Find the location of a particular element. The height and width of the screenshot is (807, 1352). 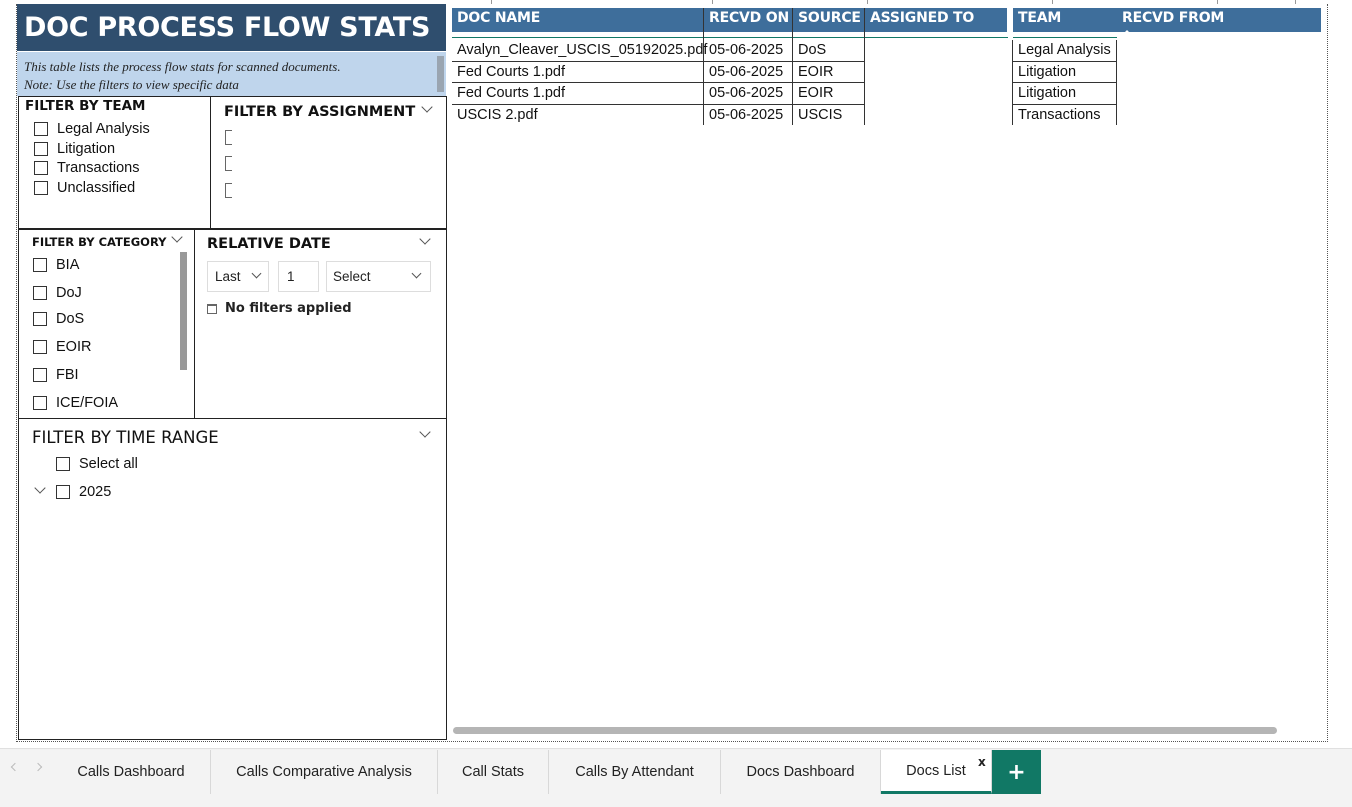

category-option-fbi: FBI is located at coordinates (56, 375).